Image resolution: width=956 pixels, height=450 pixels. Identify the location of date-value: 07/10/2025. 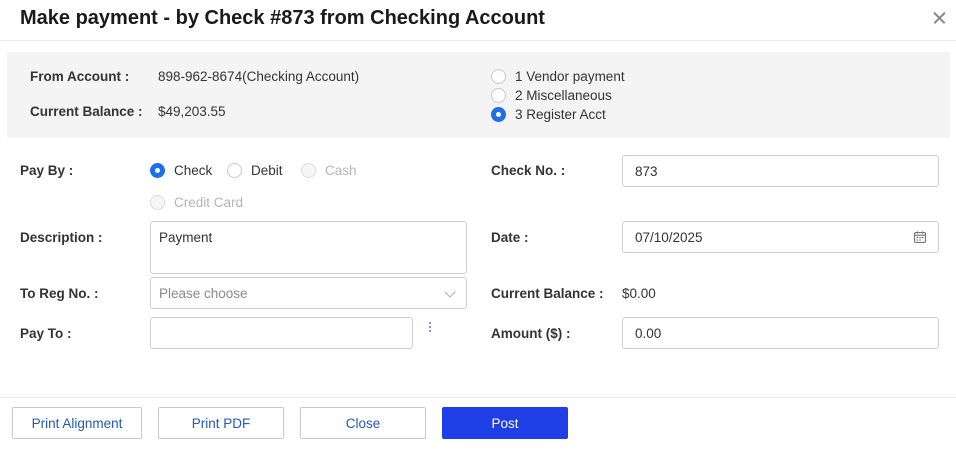
(669, 237).